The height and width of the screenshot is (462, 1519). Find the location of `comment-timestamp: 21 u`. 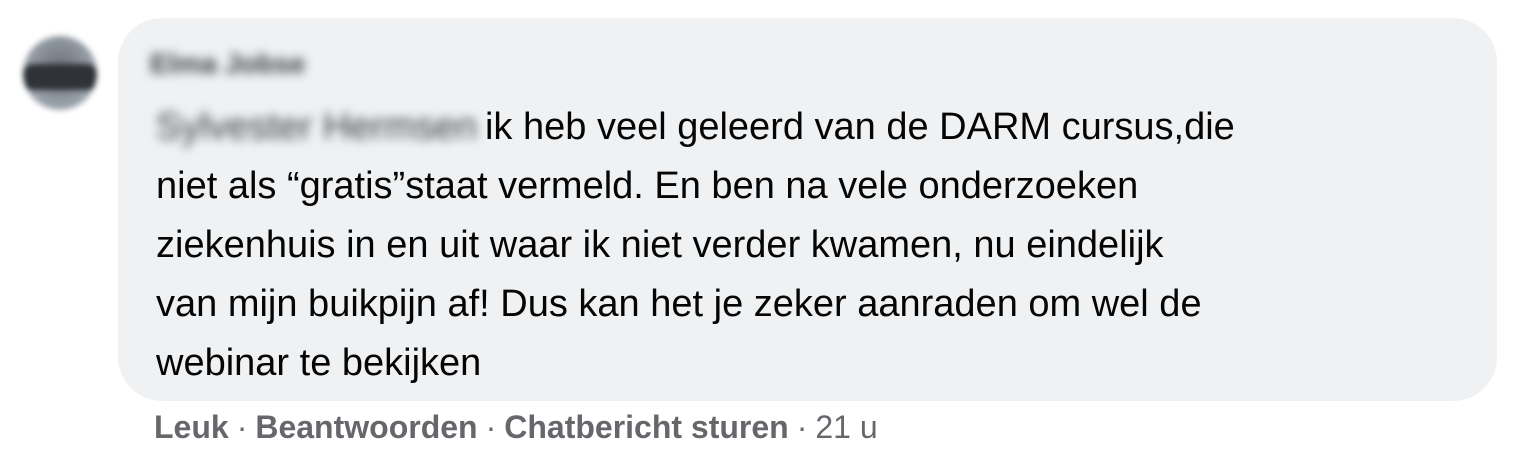

comment-timestamp: 21 u is located at coordinates (846, 427).